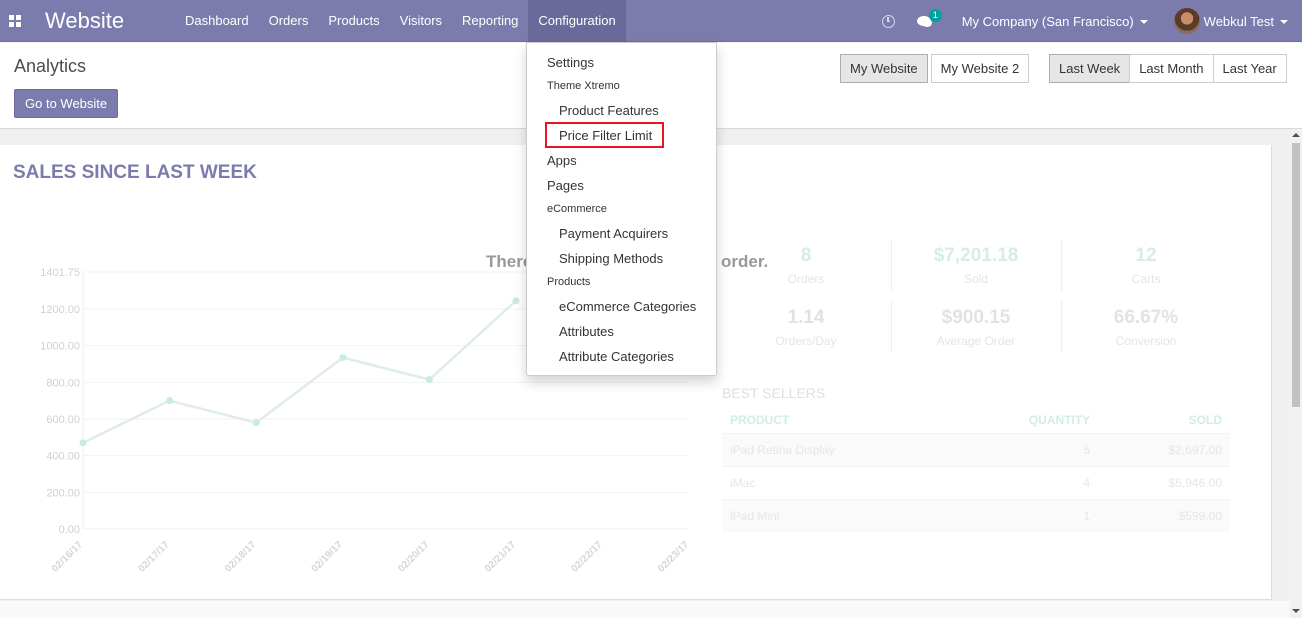  I want to click on menu-item-pages: Pages, so click(565, 185).